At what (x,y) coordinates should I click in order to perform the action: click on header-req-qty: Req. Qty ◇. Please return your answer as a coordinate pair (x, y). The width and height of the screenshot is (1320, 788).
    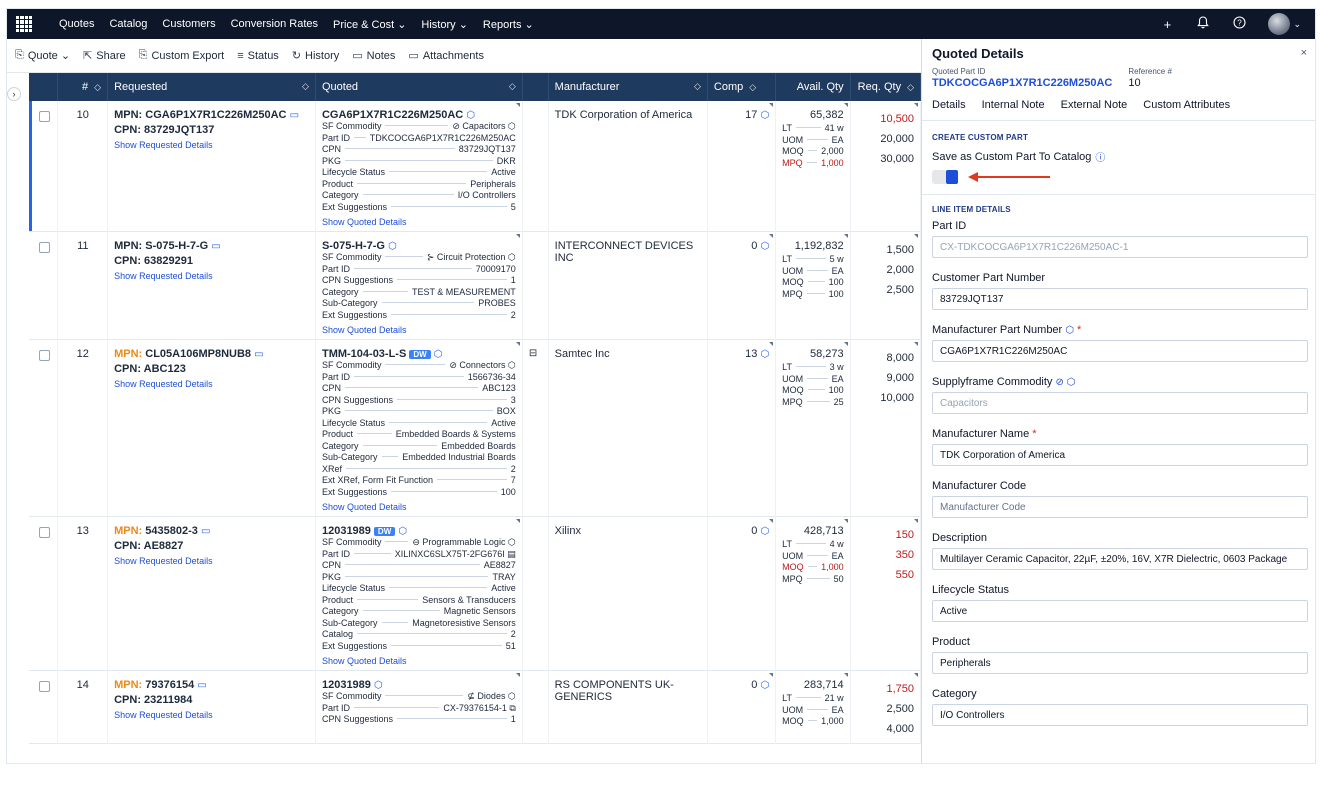
    Looking at the image, I should click on (885, 87).